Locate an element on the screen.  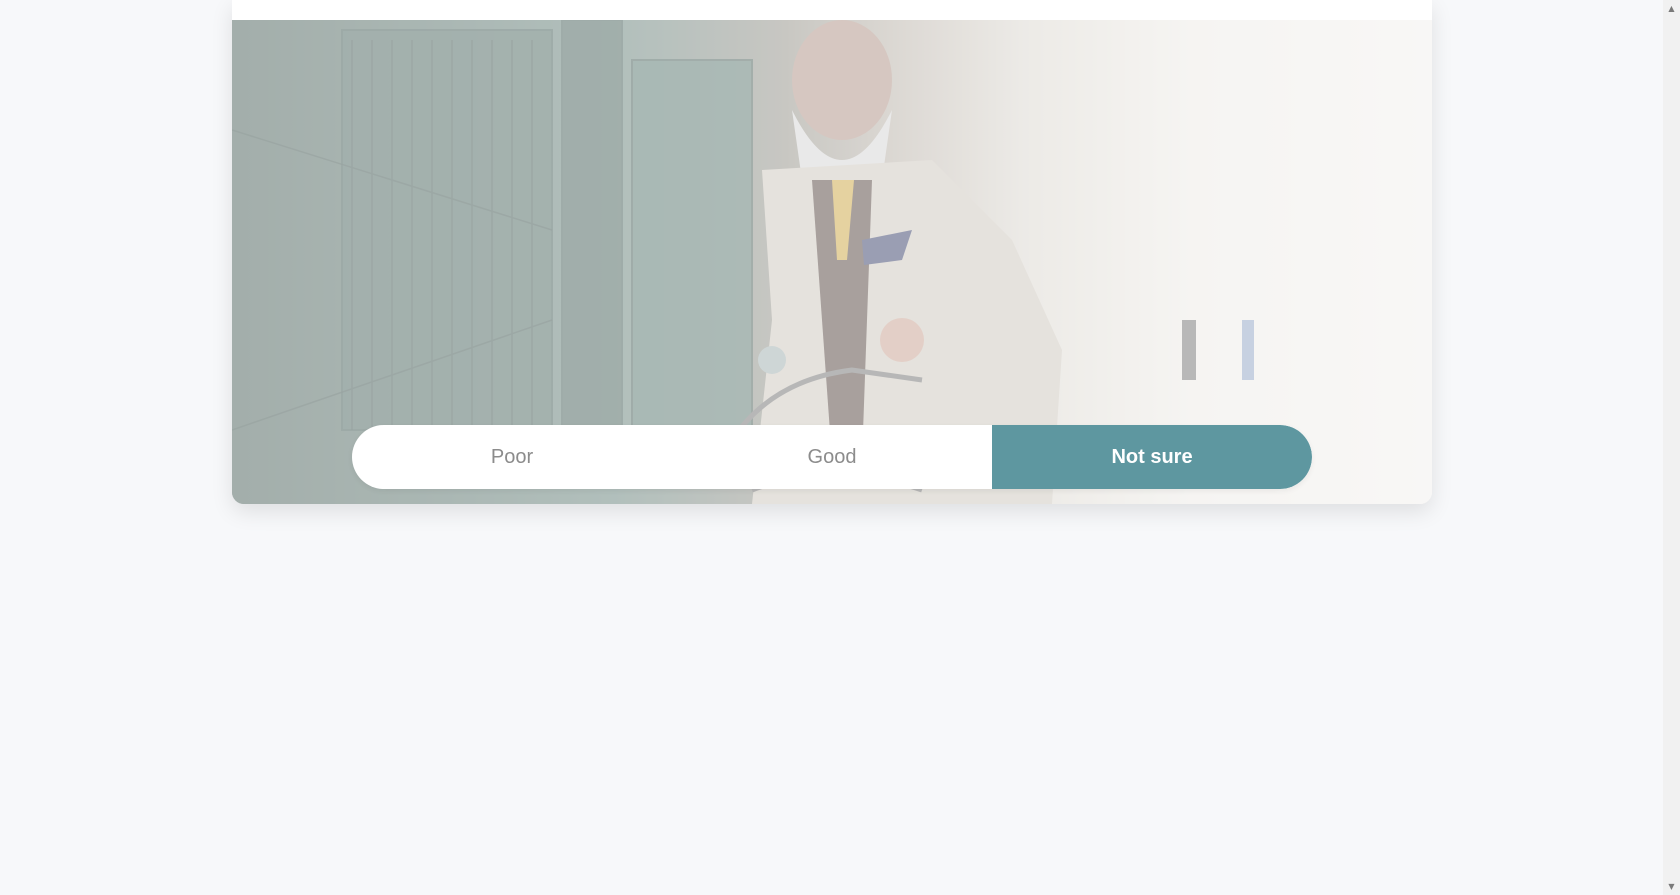
triangle-down-icon: ▼ is located at coordinates (1671, 886).